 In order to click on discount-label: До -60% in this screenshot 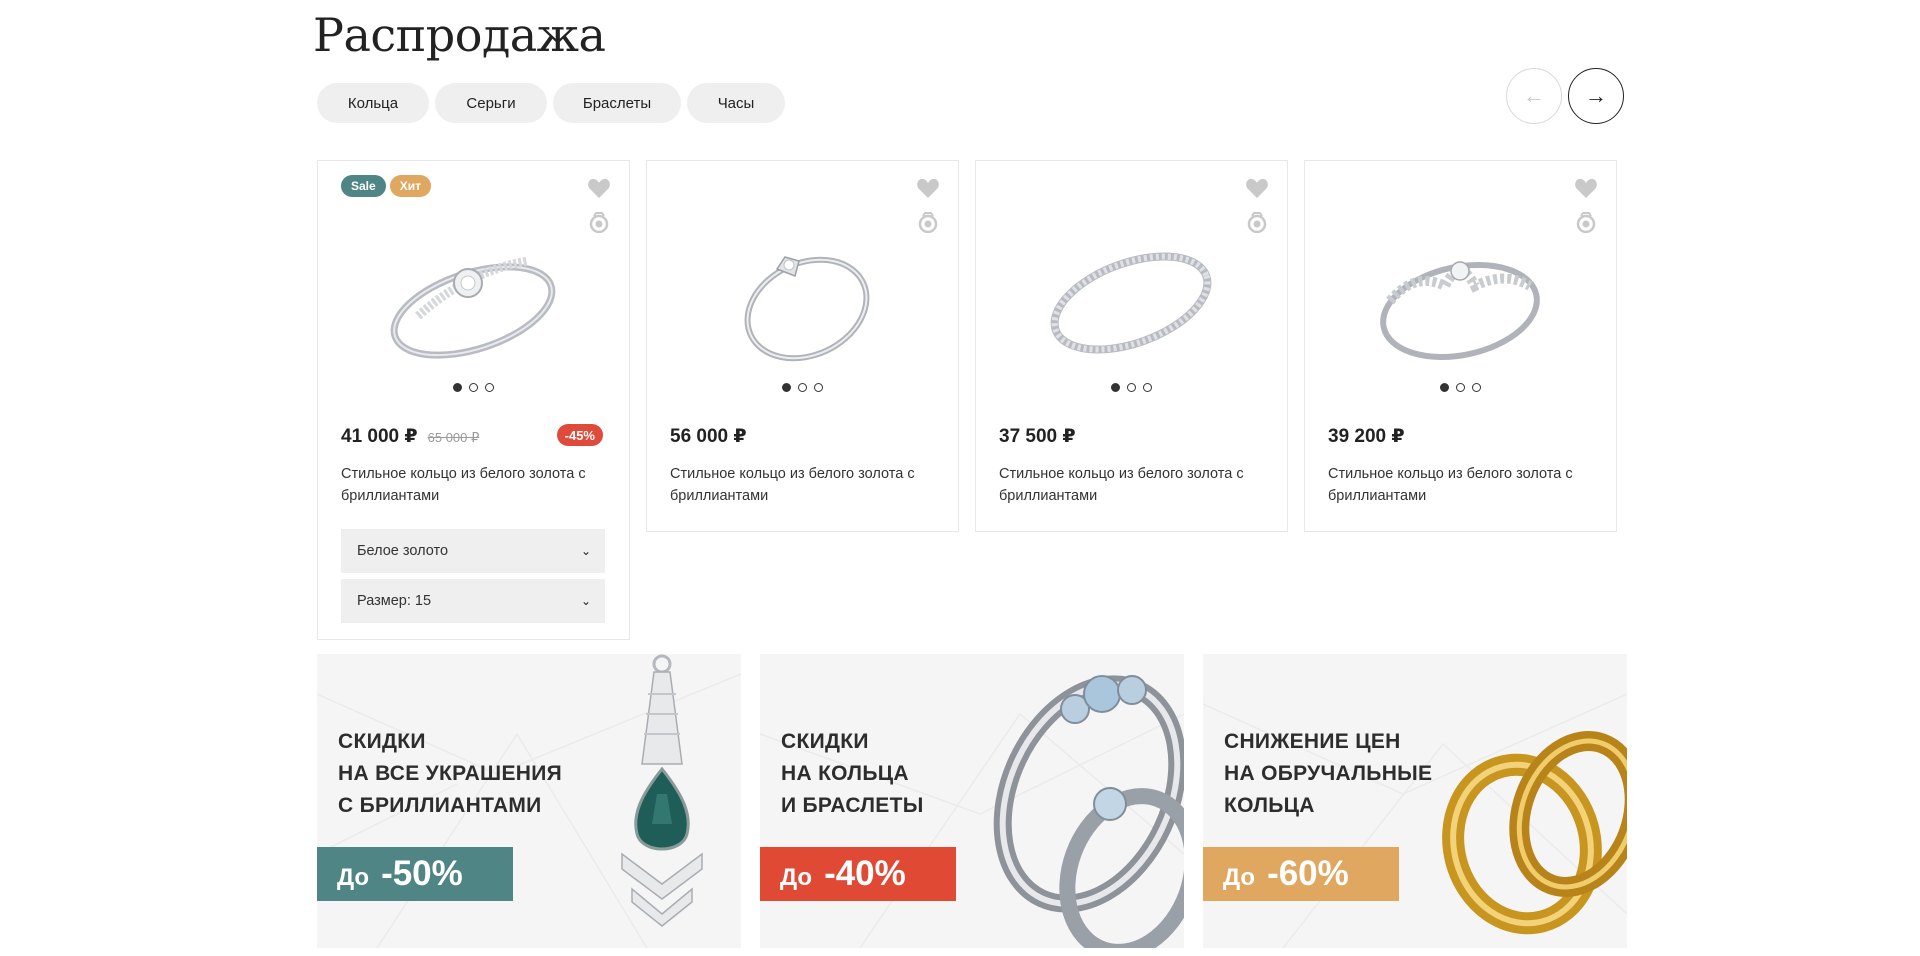, I will do `click(1301, 874)`.